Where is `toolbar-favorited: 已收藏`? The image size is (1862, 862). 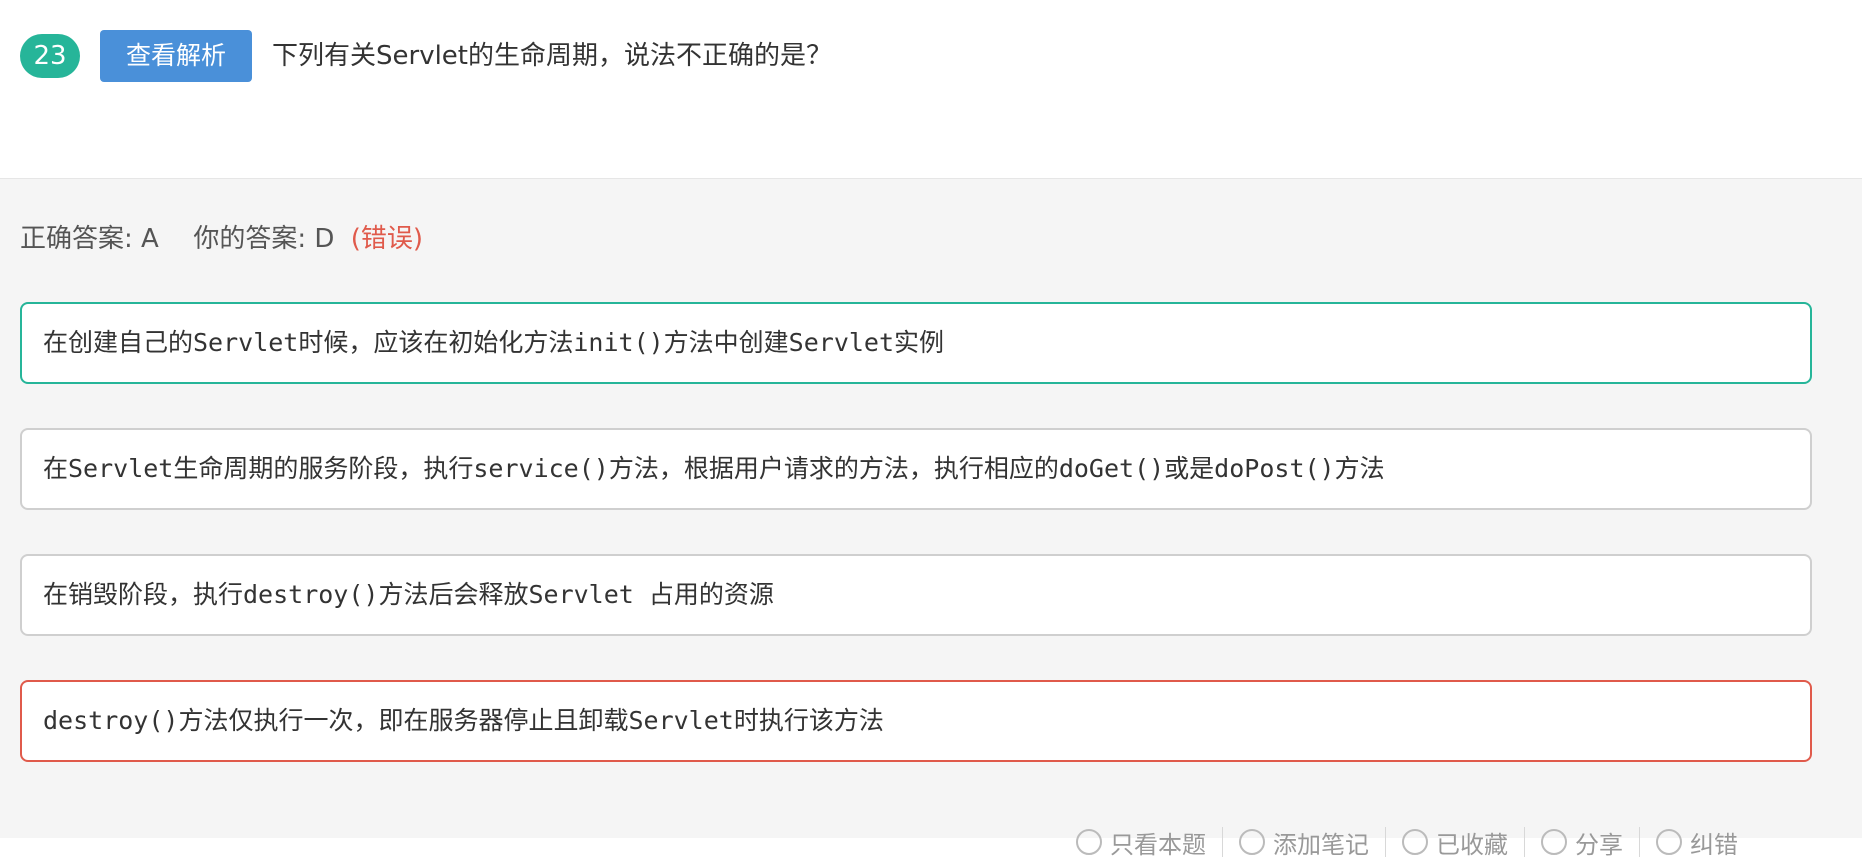
toolbar-favorited: 已收藏 is located at coordinates (1454, 843).